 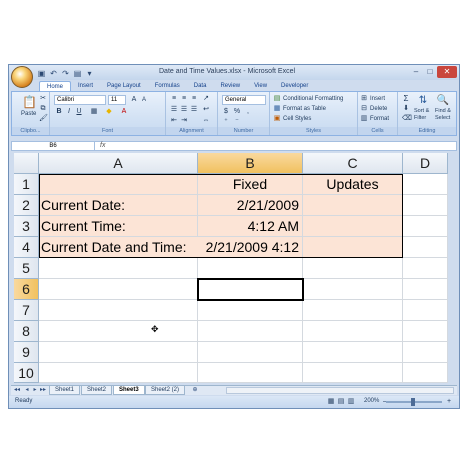 I want to click on cell-c8, so click(x=353, y=331).